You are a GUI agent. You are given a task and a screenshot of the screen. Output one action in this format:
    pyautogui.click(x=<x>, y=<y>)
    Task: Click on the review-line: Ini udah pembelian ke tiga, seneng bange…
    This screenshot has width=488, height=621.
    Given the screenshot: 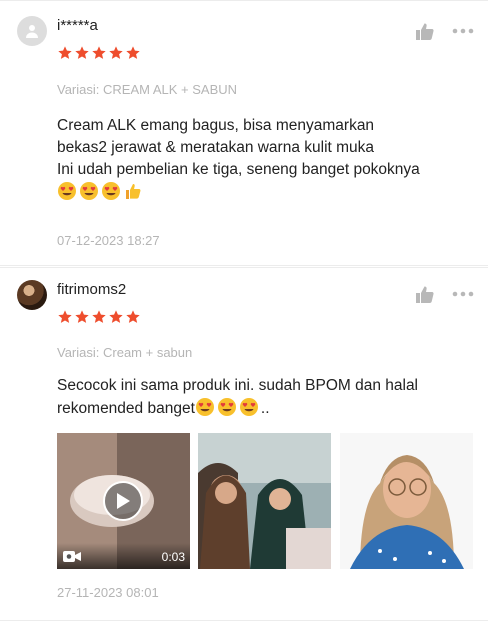 What is the action you would take?
    pyautogui.click(x=238, y=169)
    